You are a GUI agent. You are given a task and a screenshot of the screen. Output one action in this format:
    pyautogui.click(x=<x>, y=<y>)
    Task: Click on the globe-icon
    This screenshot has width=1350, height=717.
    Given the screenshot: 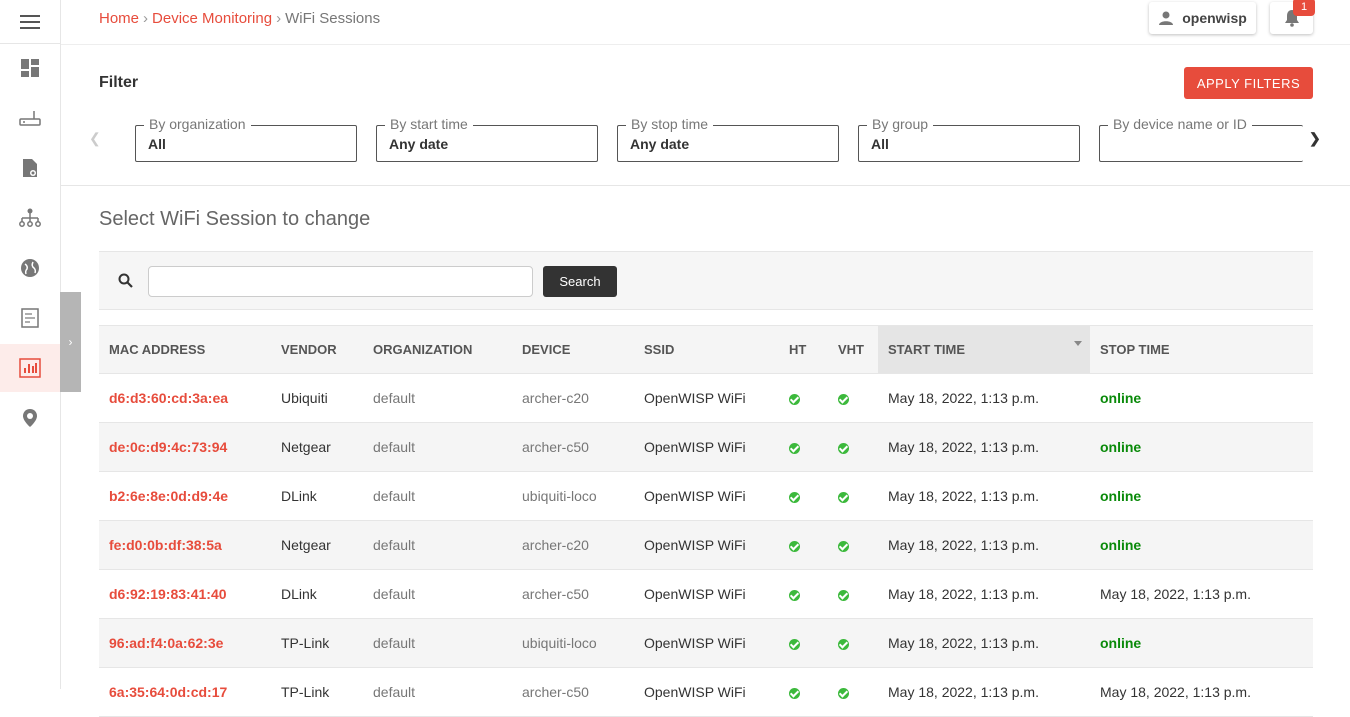 What is the action you would take?
    pyautogui.click(x=30, y=268)
    